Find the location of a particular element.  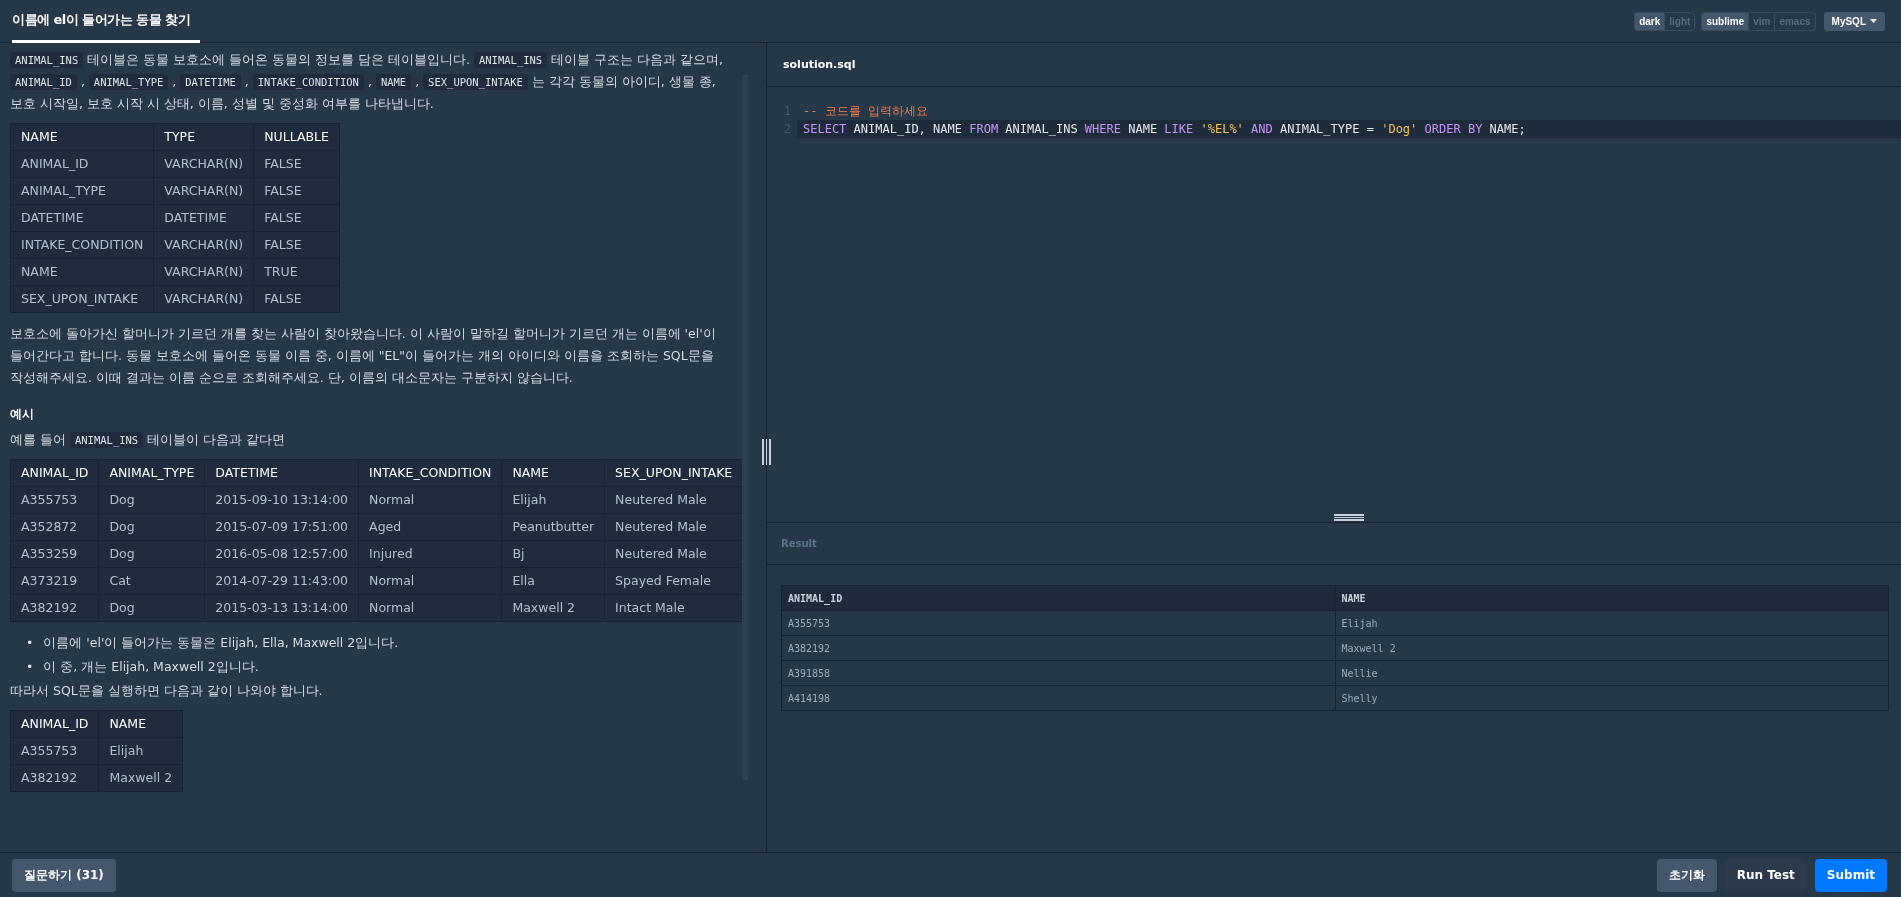

description-text: ANIMAL_INS 테이블은 동물 보호소에 들어온 동물의 정보를 담은 테이블입니다. ANIMAL_INS 테이블 구조는 다음과 같으며, ANIMAL_ID , ANIMAL_TYPE , DATETIME , INTAKE_CONDITION , NAME , SEX_UPON_INTAKE 는 각각 동물의 아이디, 생물 종, 보호 시작일, 보호 시작 시 상태, 이름, 성별 및 중성화 여부를 나타냅니다. is located at coordinates (367, 82).